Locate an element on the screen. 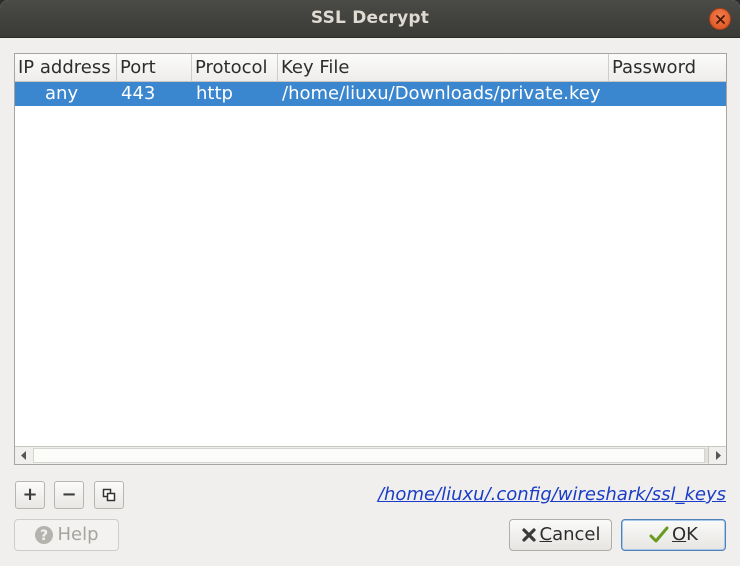 The image size is (740, 566). copy-entry-button is located at coordinates (109, 495).